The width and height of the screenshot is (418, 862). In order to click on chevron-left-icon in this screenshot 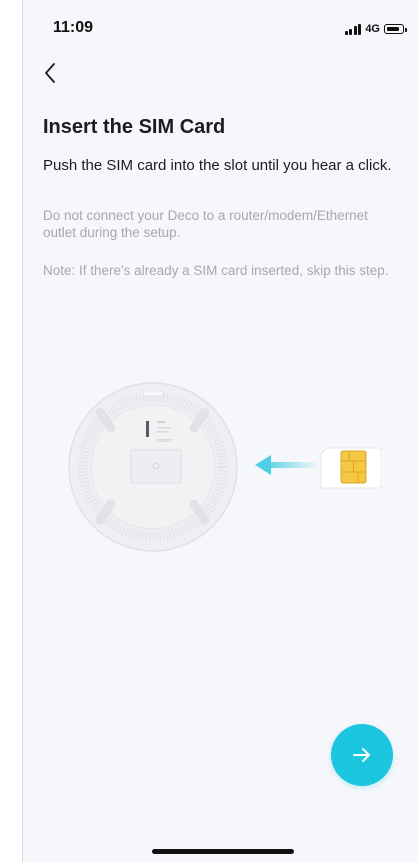, I will do `click(50, 73)`.